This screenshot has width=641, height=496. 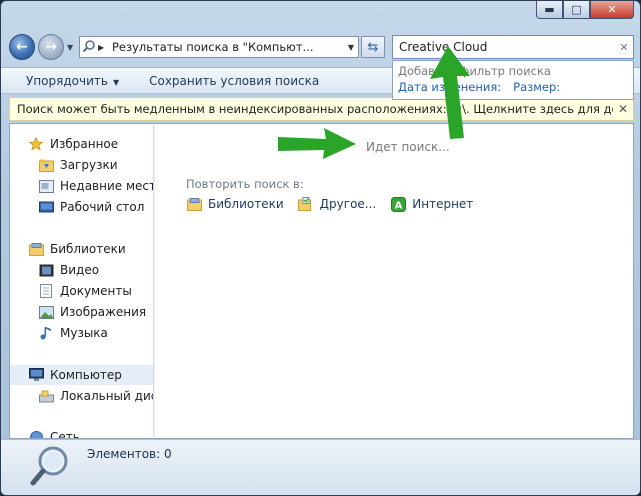 What do you see at coordinates (102, 207) in the screenshot?
I see `sidebar-item-label: Рабочий стол` at bounding box center [102, 207].